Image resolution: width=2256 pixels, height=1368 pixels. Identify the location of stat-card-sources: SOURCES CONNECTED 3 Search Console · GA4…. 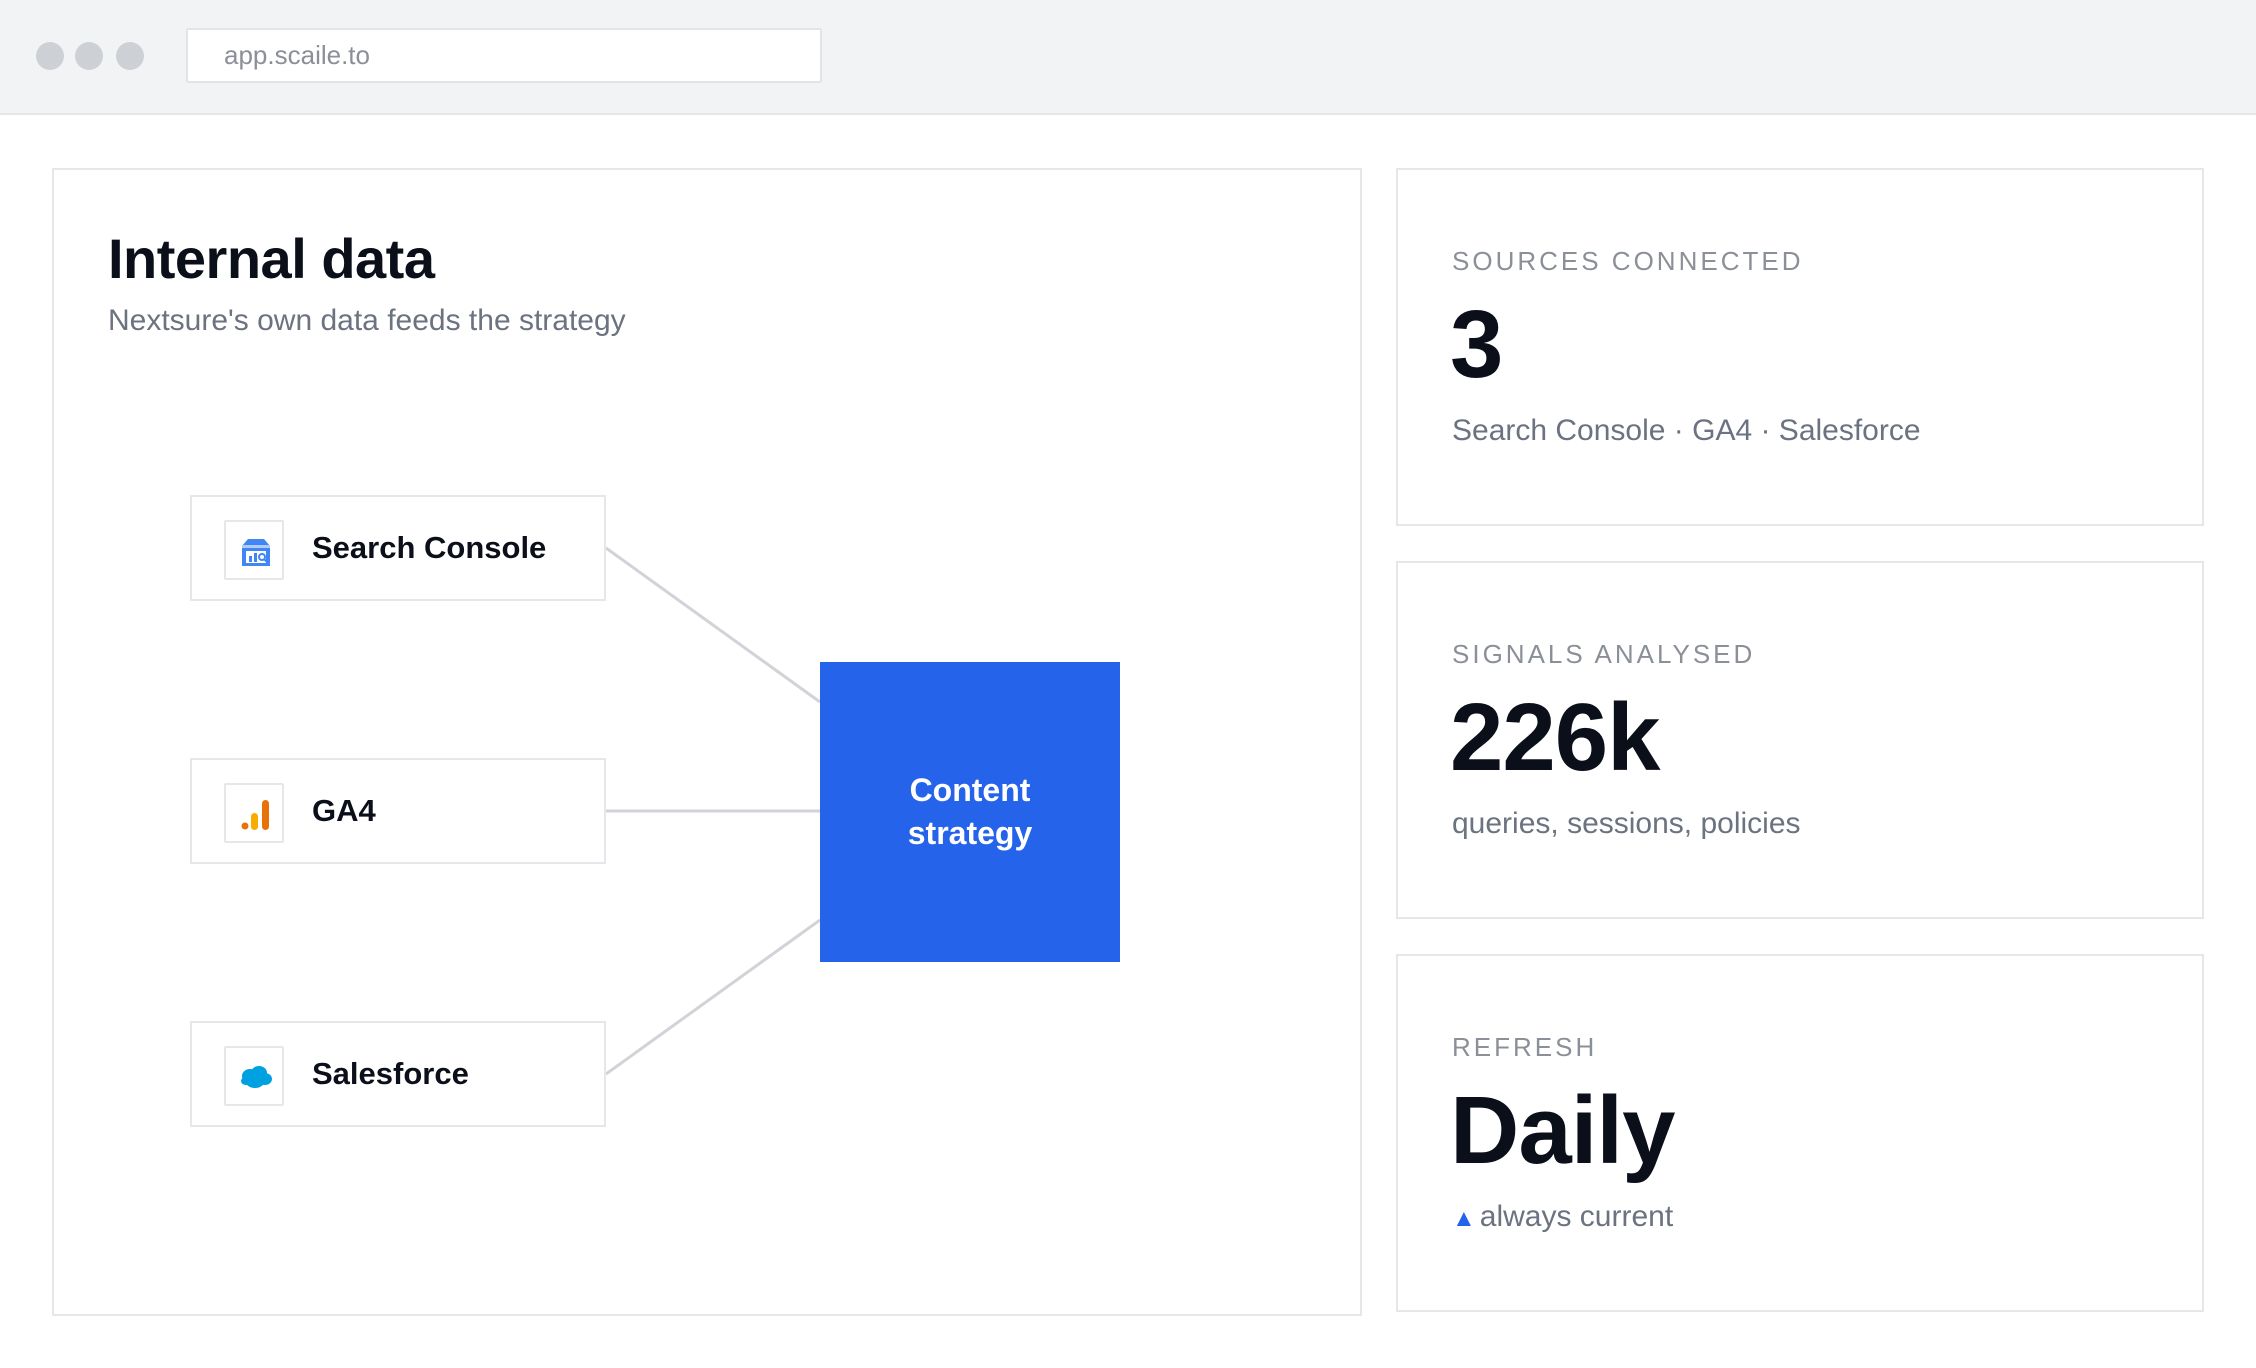
(1800, 347).